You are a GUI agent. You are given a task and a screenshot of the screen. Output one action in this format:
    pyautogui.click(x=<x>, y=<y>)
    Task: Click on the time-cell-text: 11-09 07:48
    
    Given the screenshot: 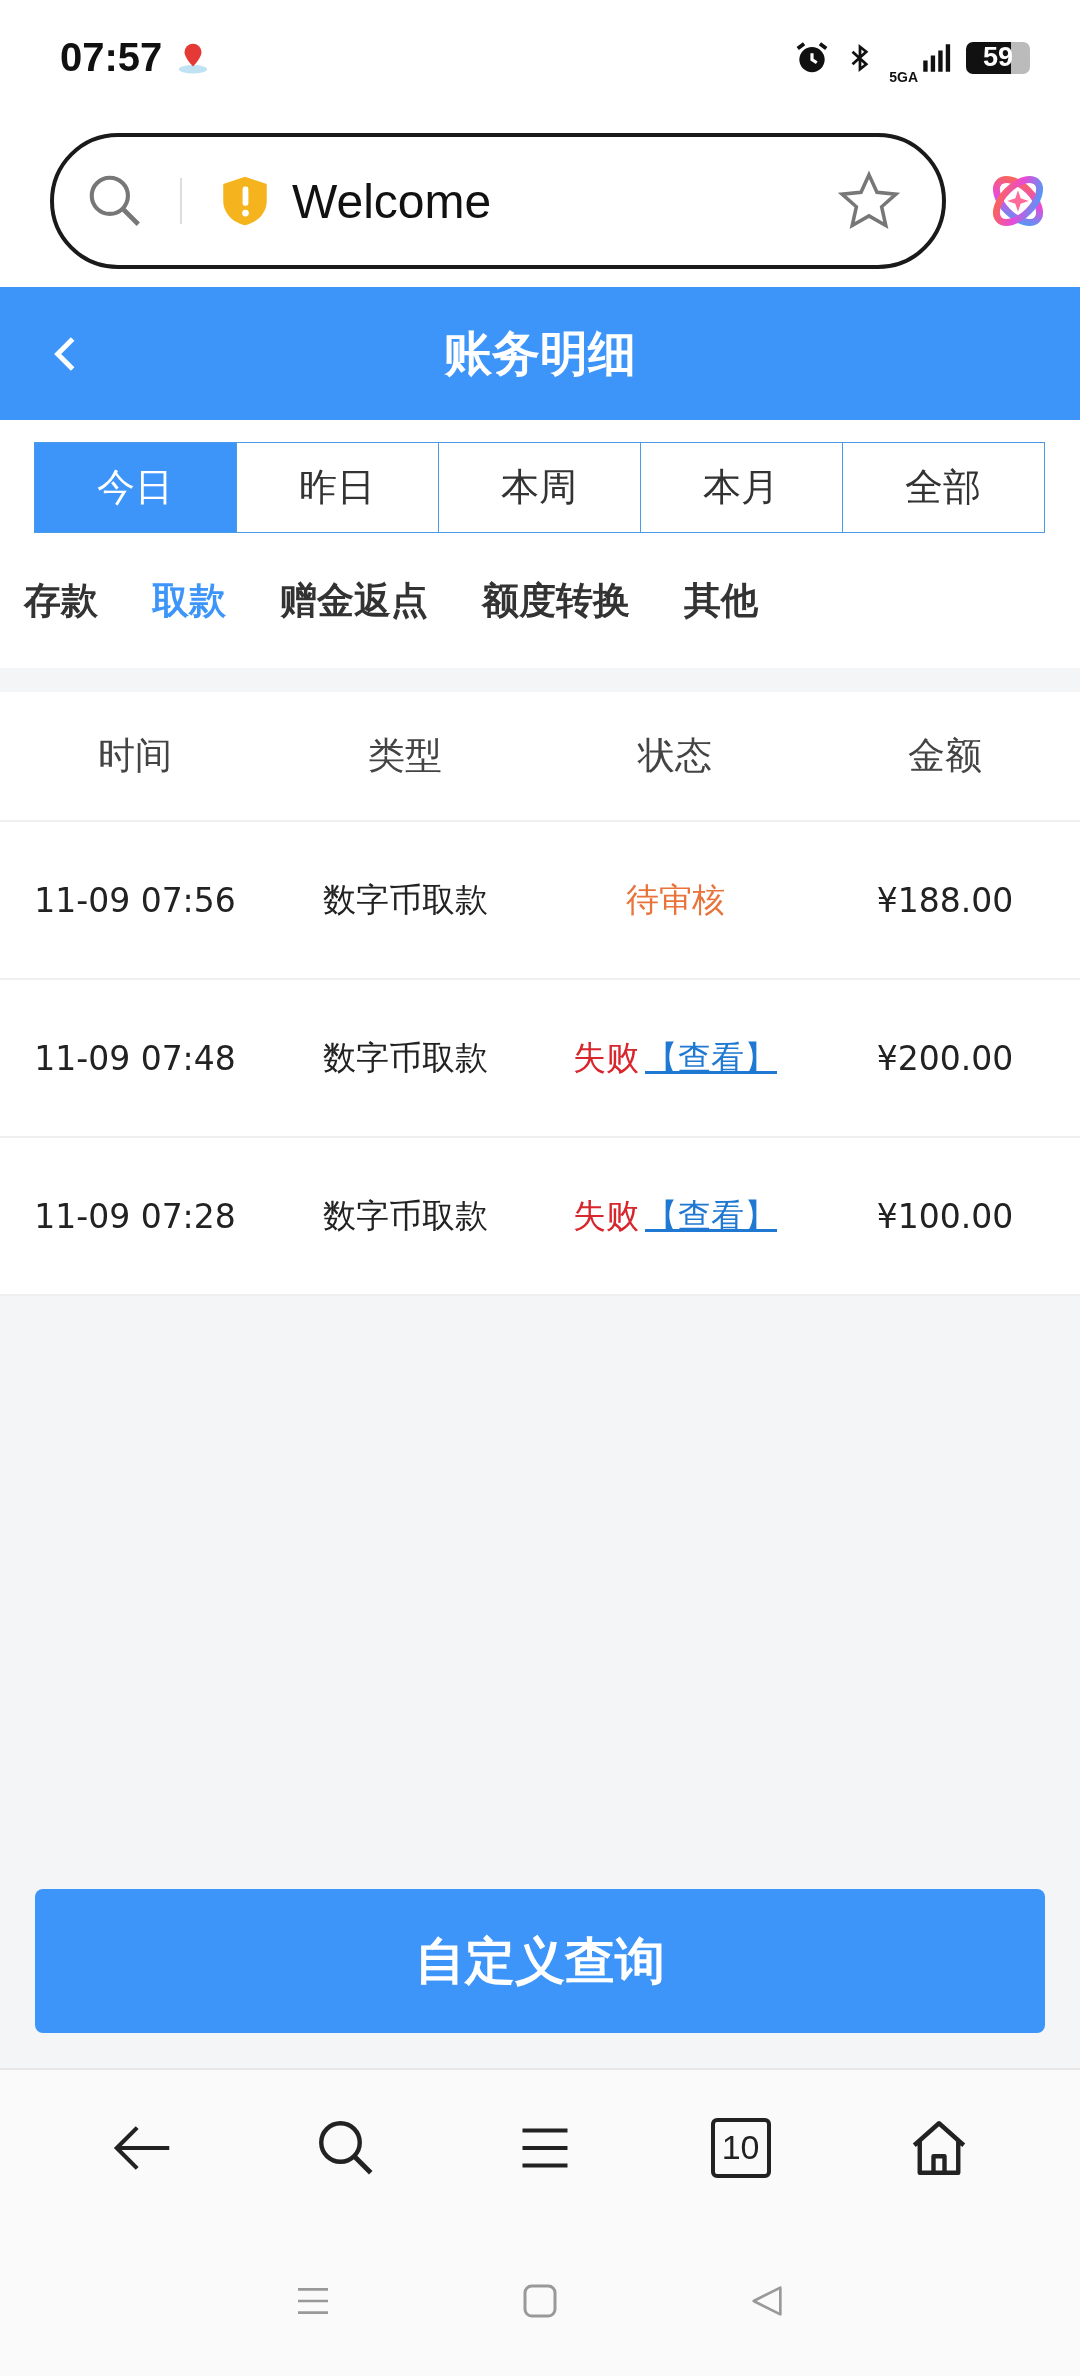 What is the action you would take?
    pyautogui.click(x=135, y=1058)
    